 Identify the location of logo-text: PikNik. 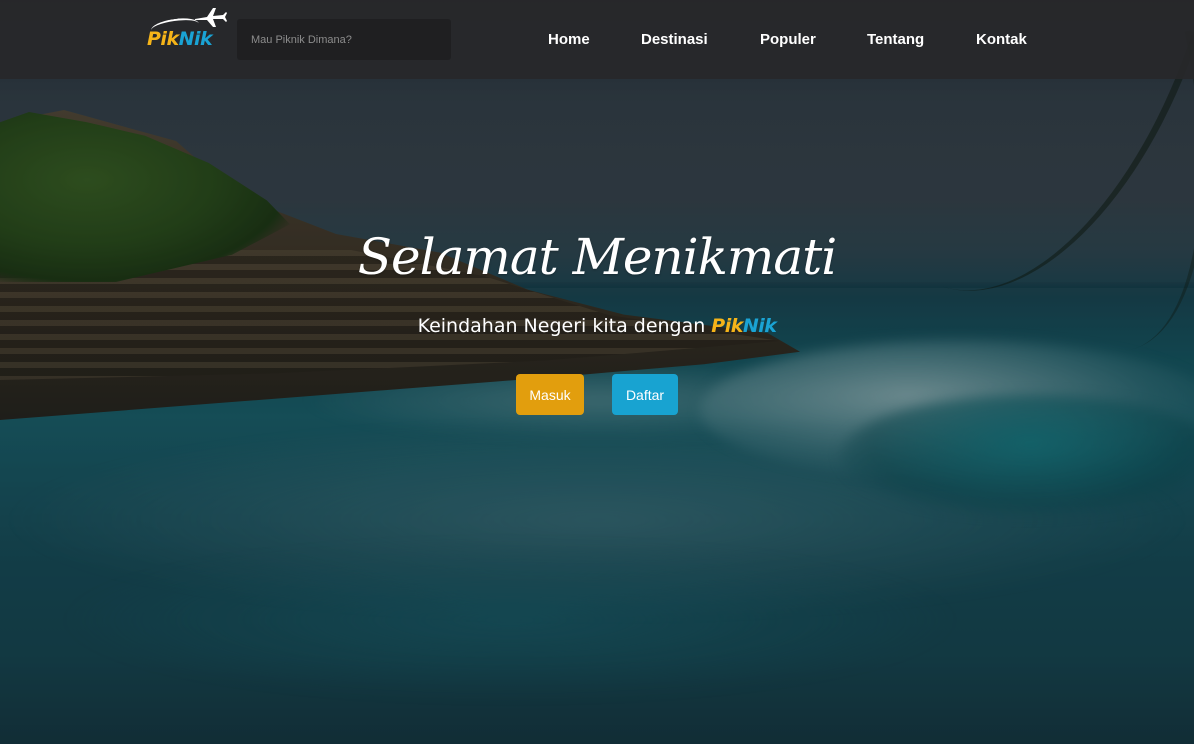
(180, 39).